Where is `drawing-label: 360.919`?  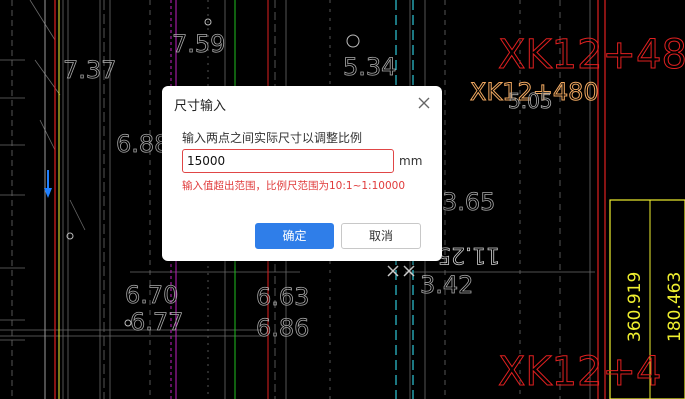
drawing-label: 360.919 is located at coordinates (635, 307).